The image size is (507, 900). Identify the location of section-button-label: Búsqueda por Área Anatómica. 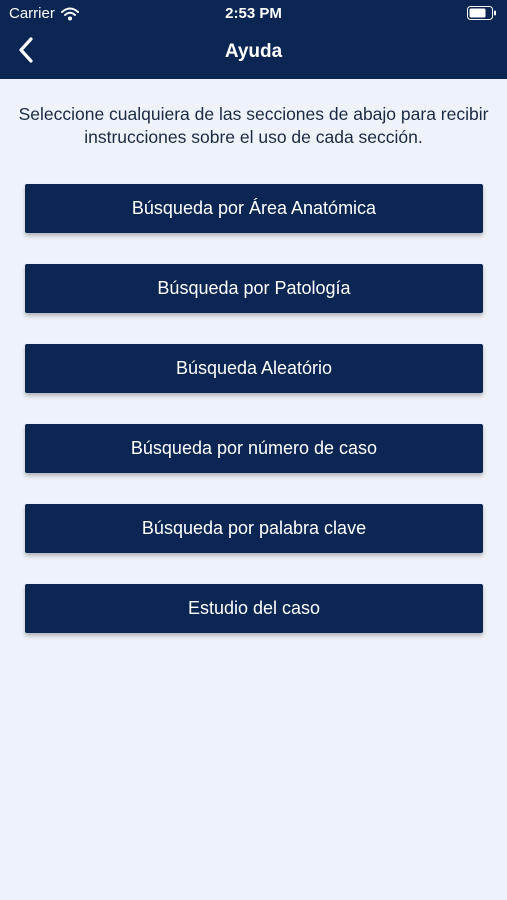
(254, 208).